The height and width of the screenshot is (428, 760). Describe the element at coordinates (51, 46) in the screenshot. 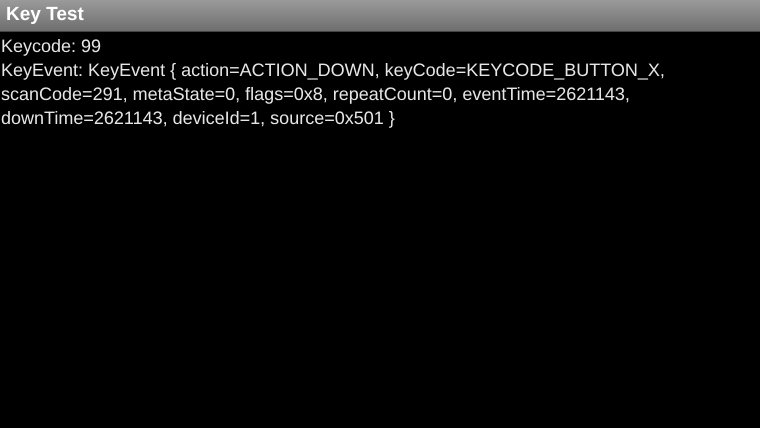

I see `keycode-text: Keycode: 99` at that location.